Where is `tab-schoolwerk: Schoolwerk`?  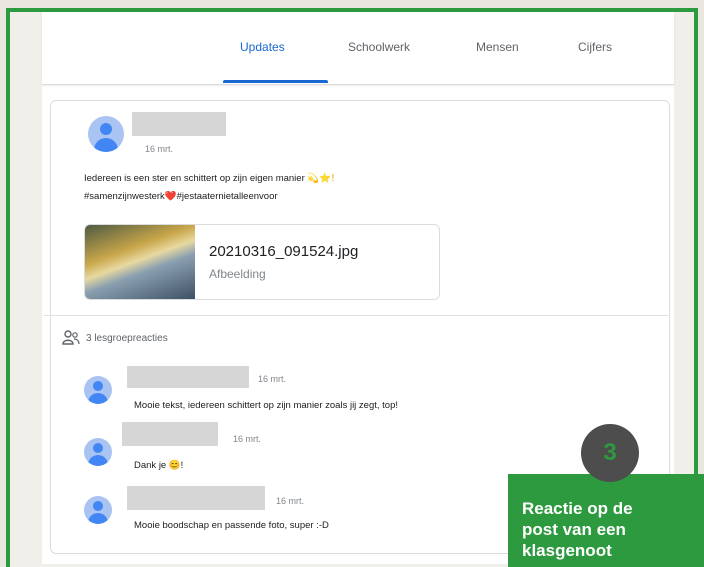
tab-schoolwerk: Schoolwerk is located at coordinates (379, 47).